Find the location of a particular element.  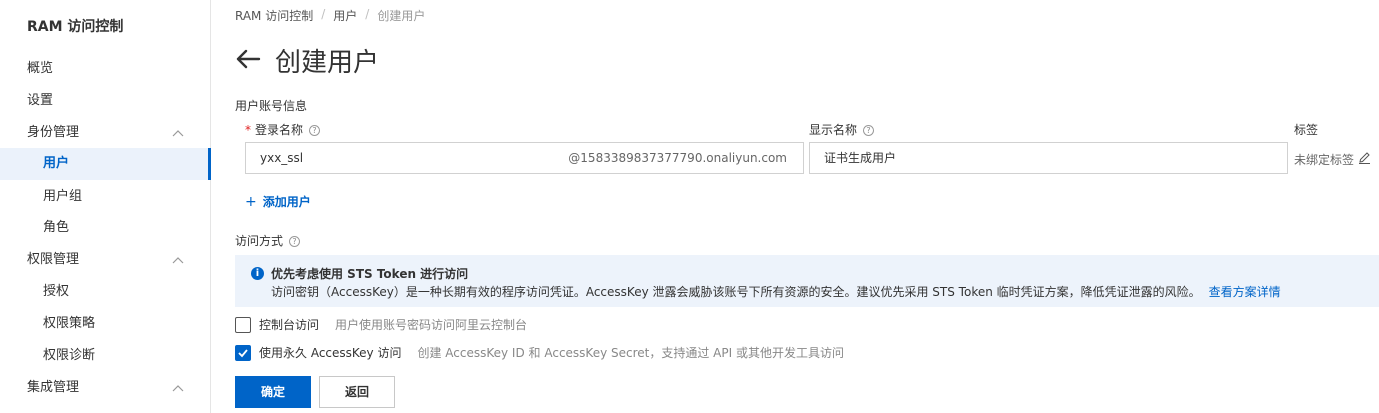

sidebar-item-label: 授权 is located at coordinates (56, 291).